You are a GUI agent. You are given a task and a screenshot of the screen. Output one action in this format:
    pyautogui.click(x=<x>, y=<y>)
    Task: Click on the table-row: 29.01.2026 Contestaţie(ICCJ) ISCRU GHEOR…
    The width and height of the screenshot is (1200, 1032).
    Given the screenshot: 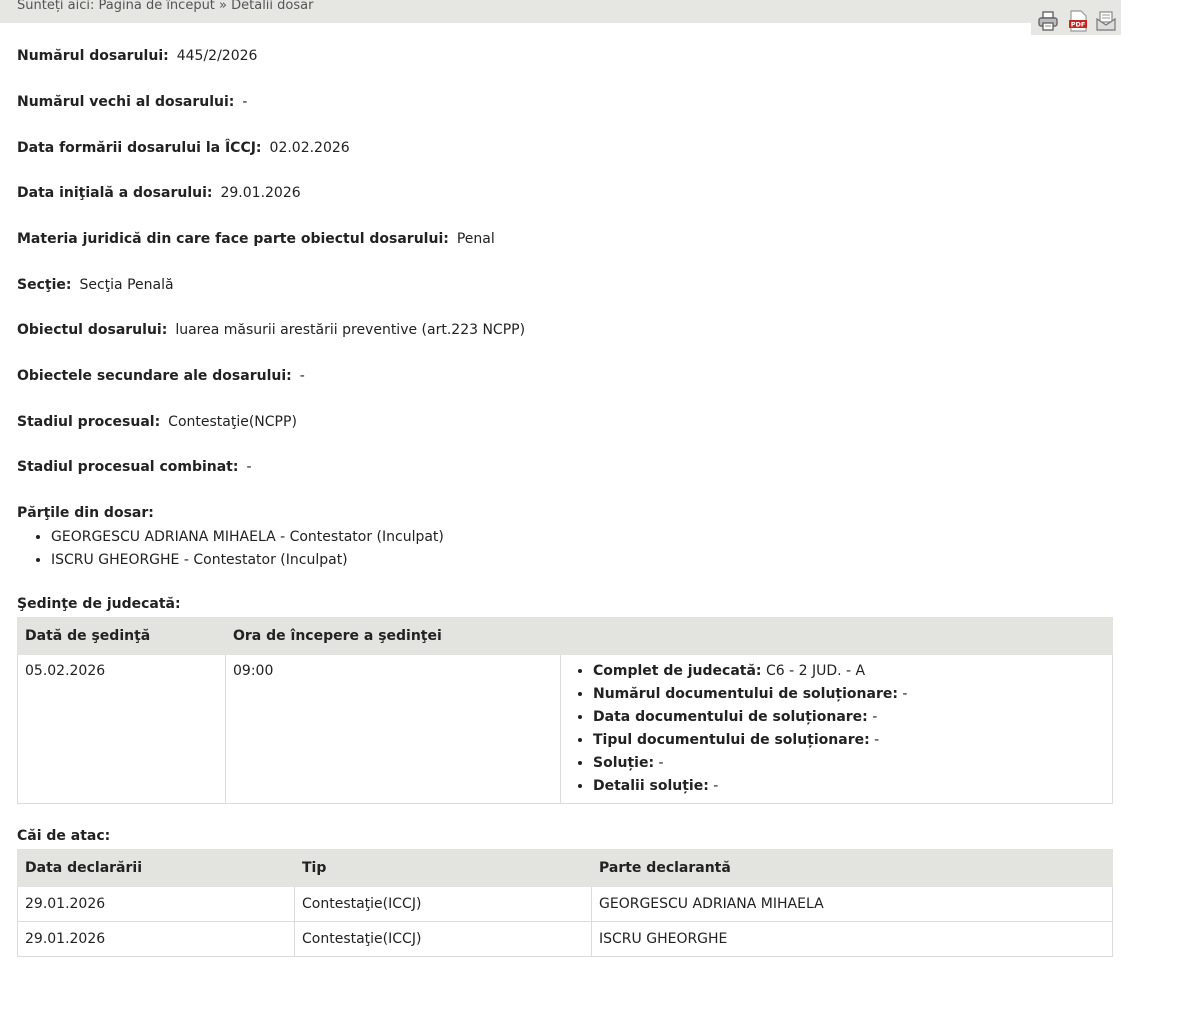 What is the action you would take?
    pyautogui.click(x=565, y=939)
    